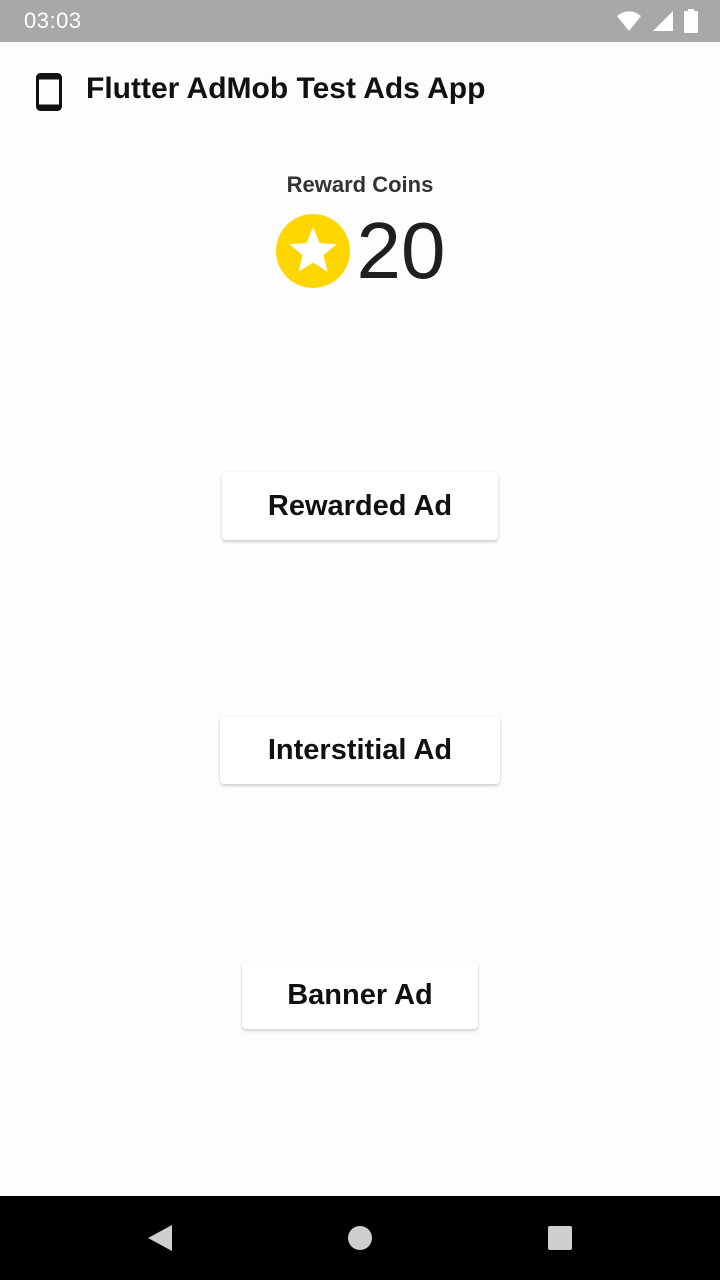 The height and width of the screenshot is (1280, 720). I want to click on rewarded-ad-button: Rewarded Ad, so click(360, 506).